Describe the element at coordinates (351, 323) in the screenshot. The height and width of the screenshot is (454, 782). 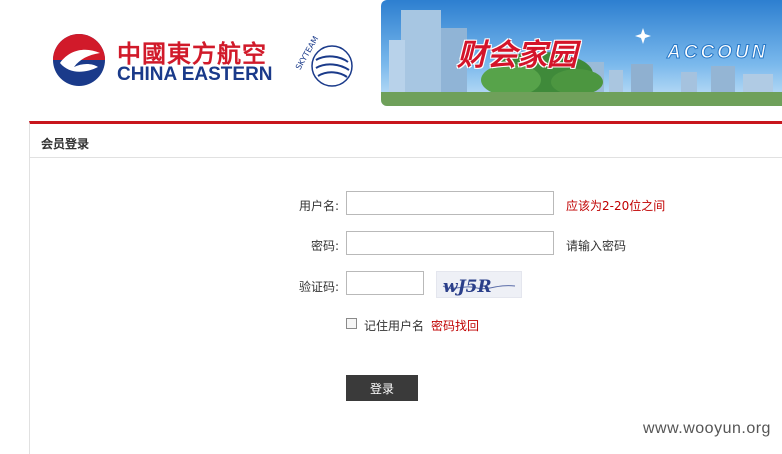
I see `remember-checkbox` at that location.